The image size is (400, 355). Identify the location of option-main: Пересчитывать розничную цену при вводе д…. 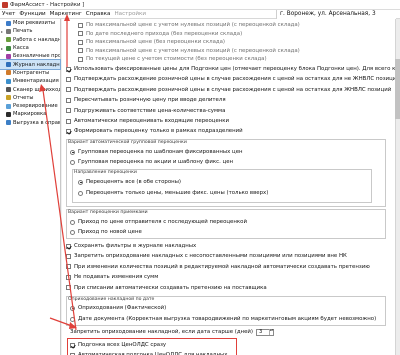
(146, 100).